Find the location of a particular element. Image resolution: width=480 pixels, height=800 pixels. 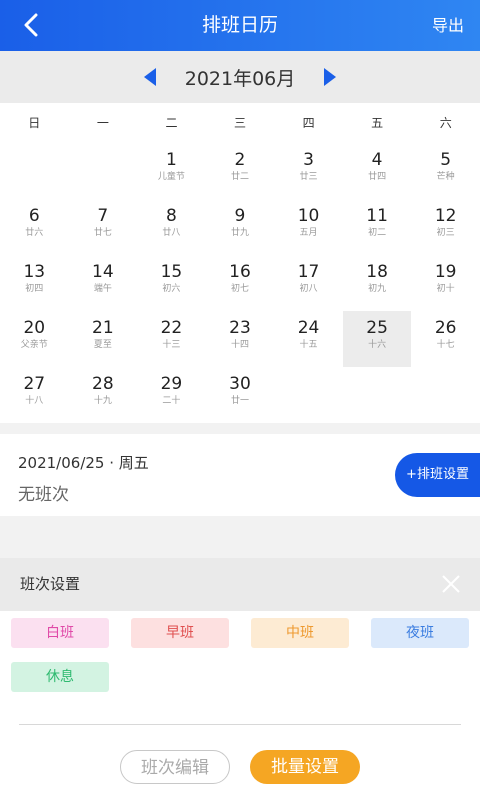

day-number: 18 is located at coordinates (377, 272).